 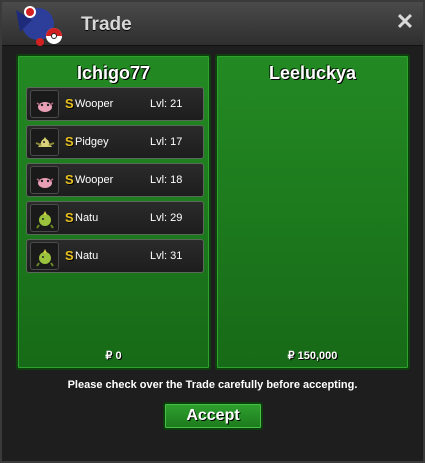 I want to click on pokemon-row: S Pidgey Lvl: 17, so click(x=115, y=142).